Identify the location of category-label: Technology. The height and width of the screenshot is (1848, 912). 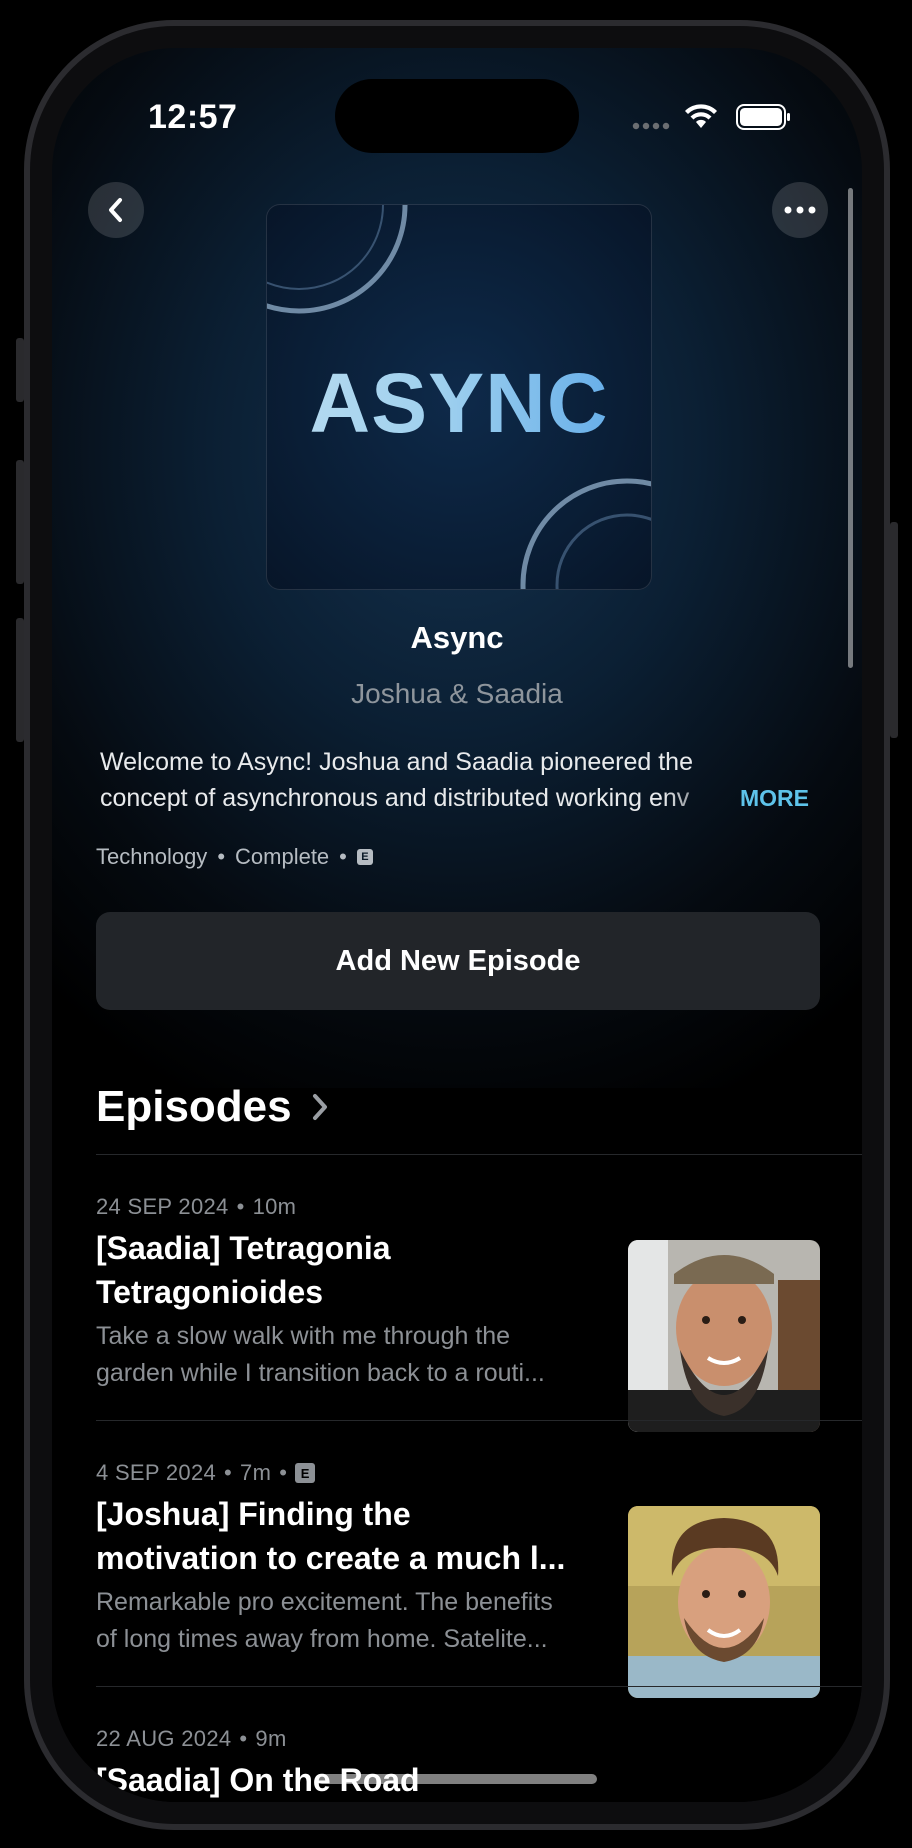
(151, 857).